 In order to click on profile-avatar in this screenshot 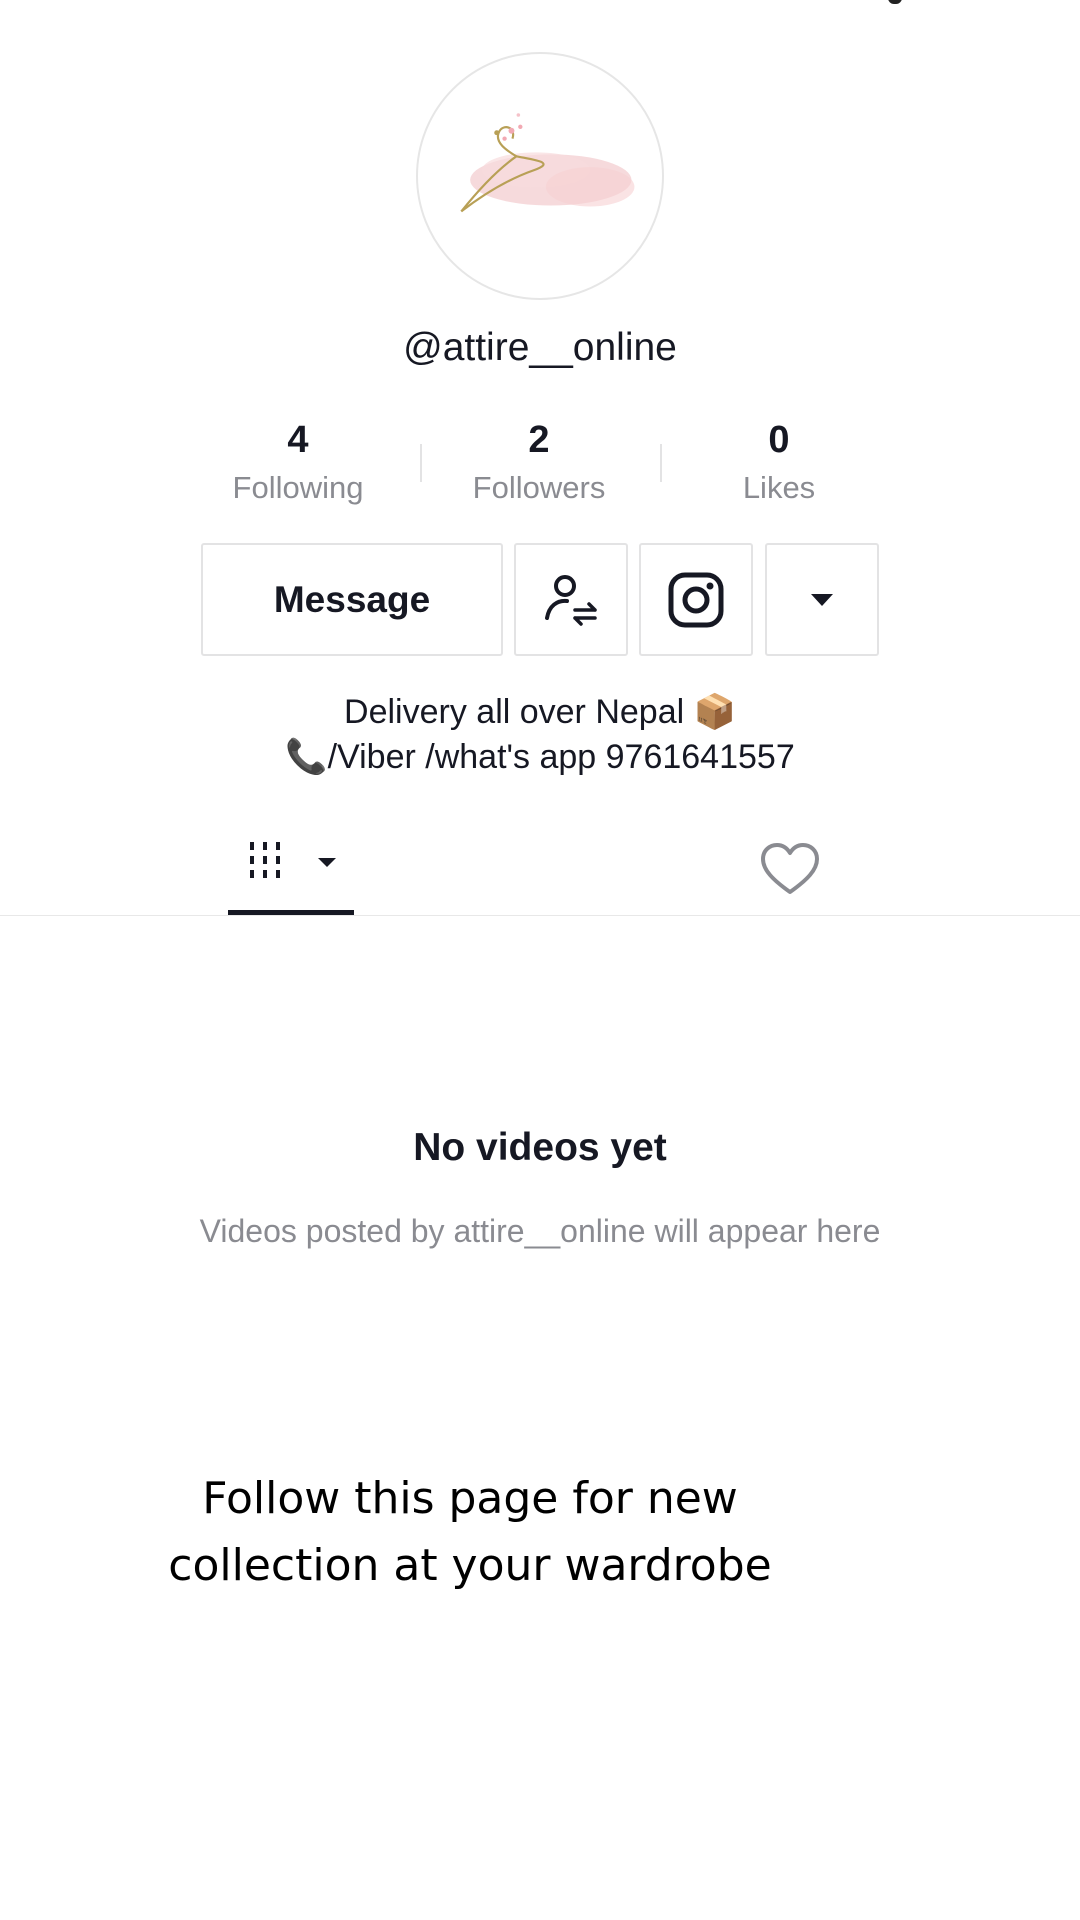, I will do `click(540, 176)`.